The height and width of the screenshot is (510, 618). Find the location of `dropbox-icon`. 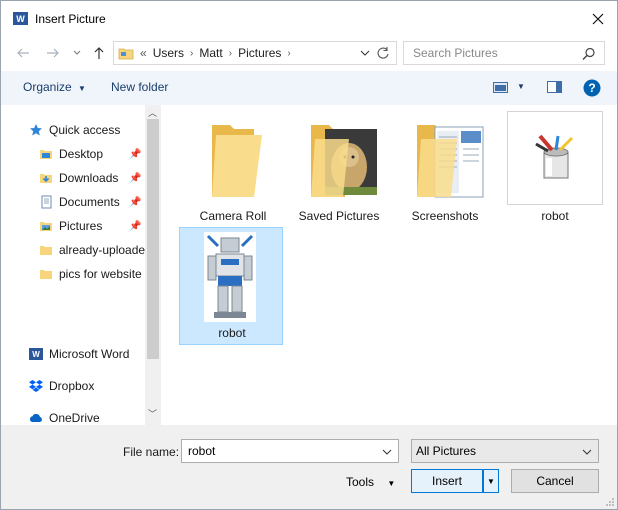

dropbox-icon is located at coordinates (36, 386).